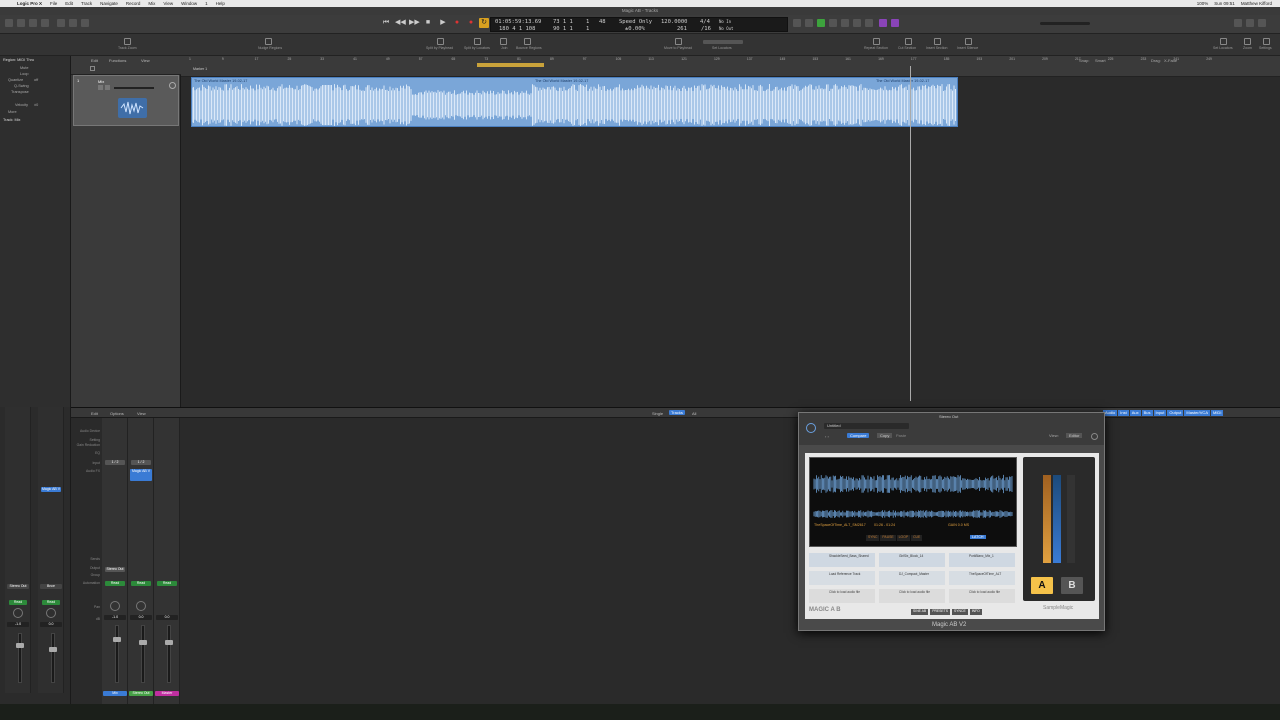  I want to click on count-in-button, so click(809, 23).